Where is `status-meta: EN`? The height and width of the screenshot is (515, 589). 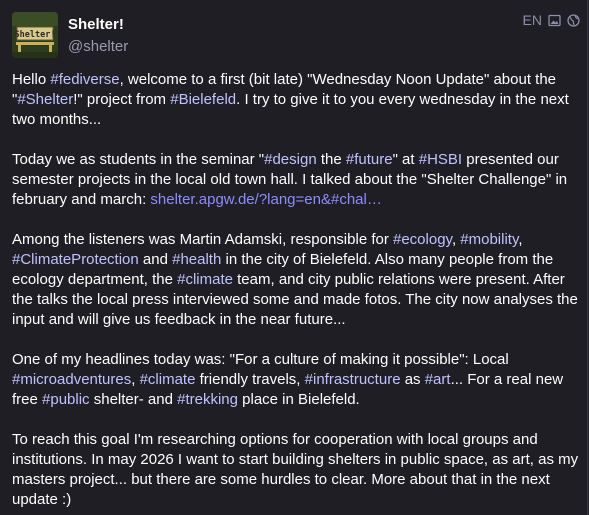 status-meta: EN is located at coordinates (551, 20).